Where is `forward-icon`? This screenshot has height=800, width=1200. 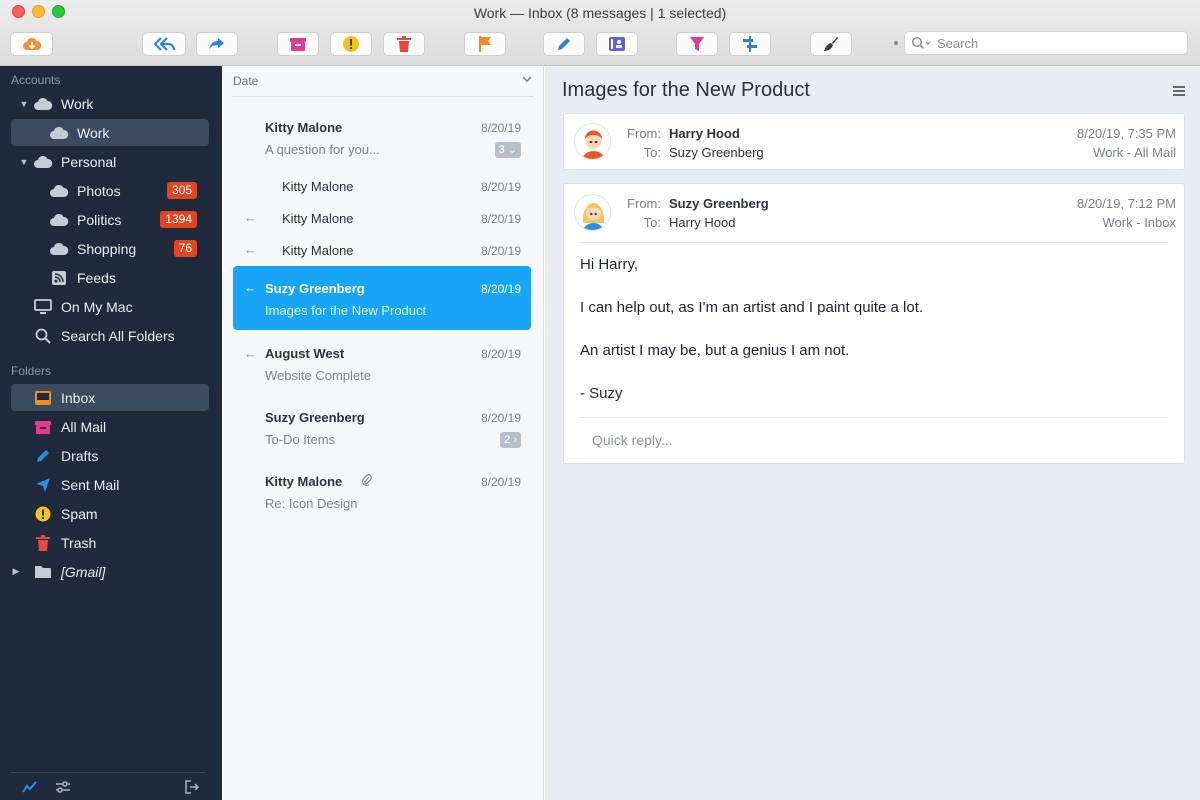 forward-icon is located at coordinates (216, 44).